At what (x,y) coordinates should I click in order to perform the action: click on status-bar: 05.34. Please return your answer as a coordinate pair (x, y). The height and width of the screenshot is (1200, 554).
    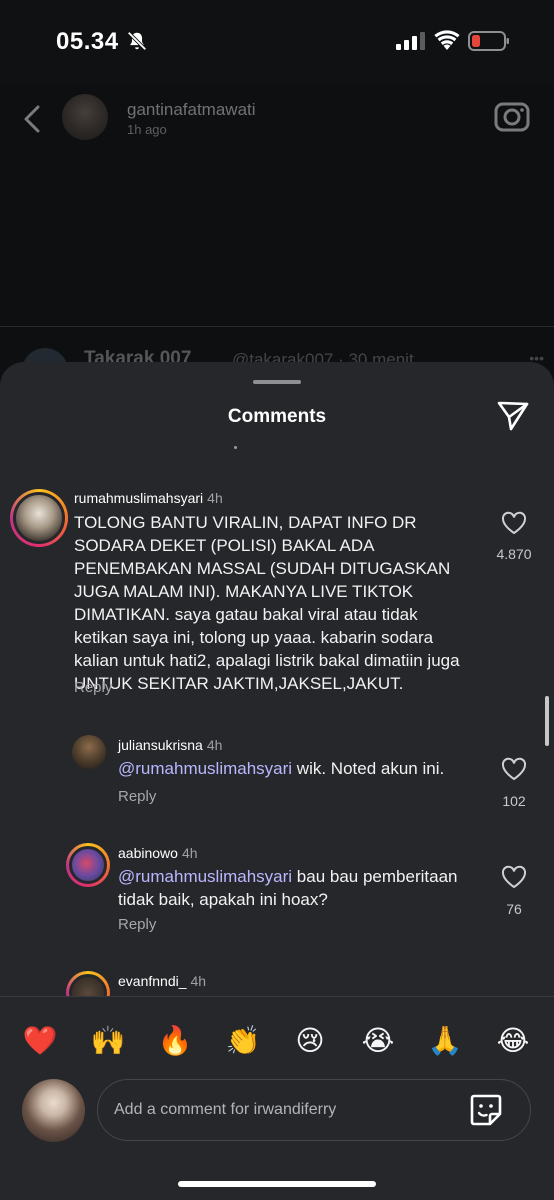
    Looking at the image, I should click on (277, 42).